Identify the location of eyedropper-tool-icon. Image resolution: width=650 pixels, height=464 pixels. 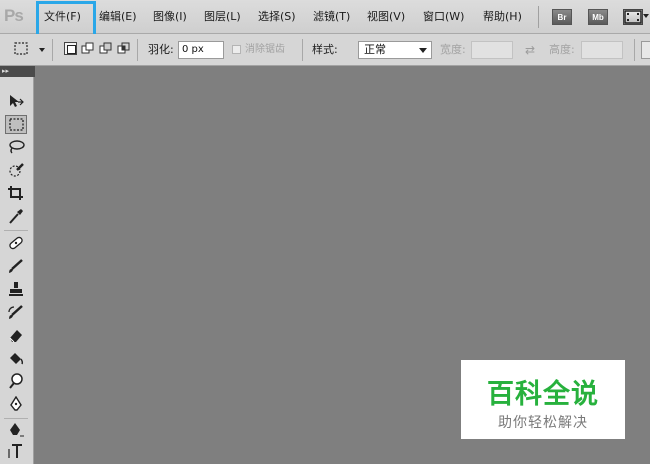
(16, 216).